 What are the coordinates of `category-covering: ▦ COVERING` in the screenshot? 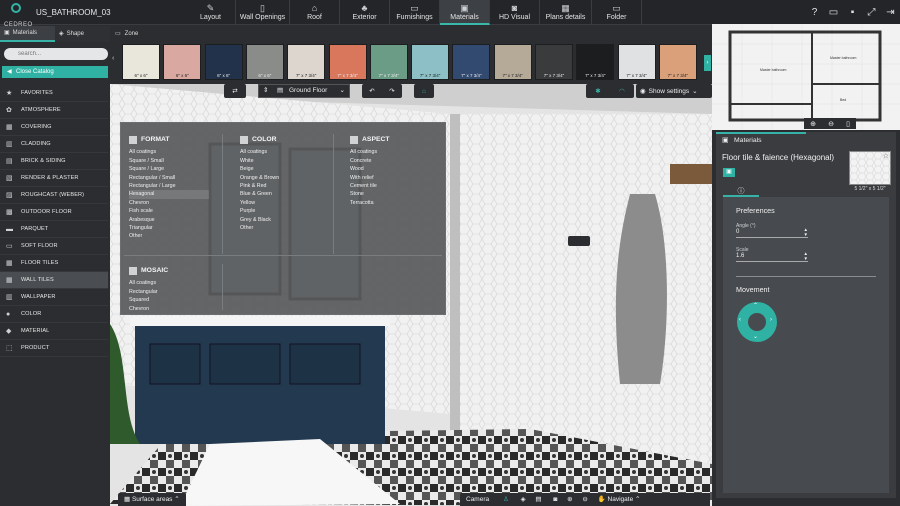 It's located at (54, 127).